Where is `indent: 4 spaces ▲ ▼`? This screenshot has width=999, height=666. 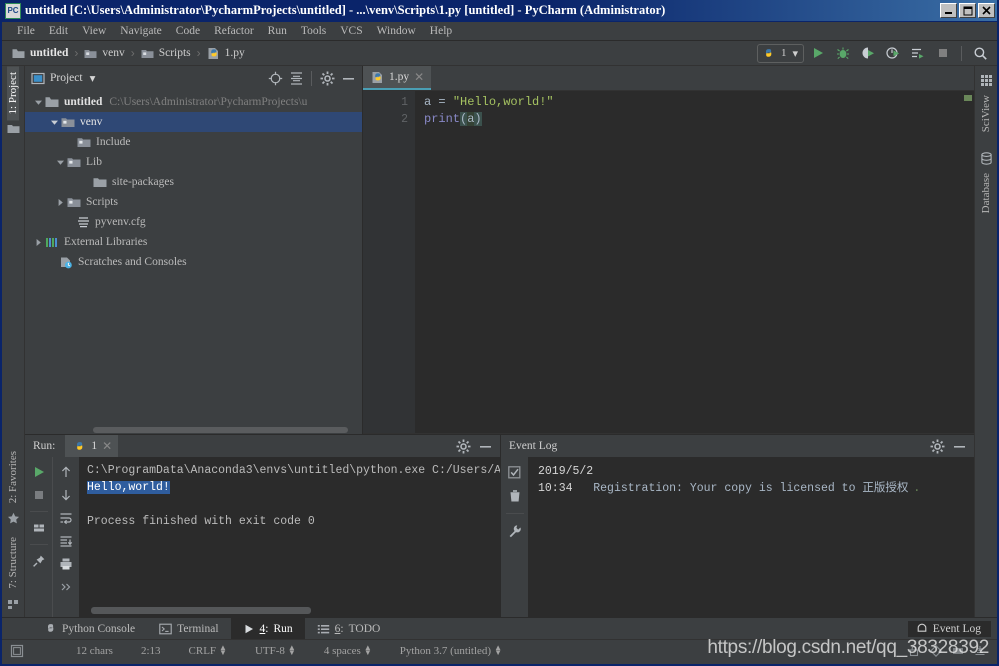 indent: 4 spaces ▲ ▼ is located at coordinates (348, 649).